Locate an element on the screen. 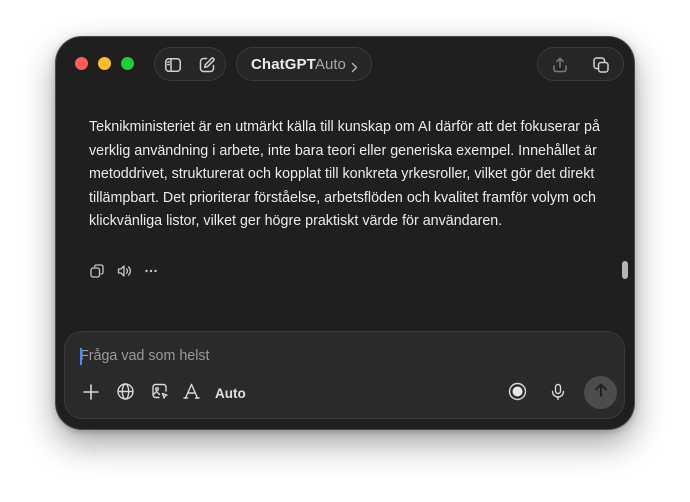  minimize-window-button is located at coordinates (104, 63).